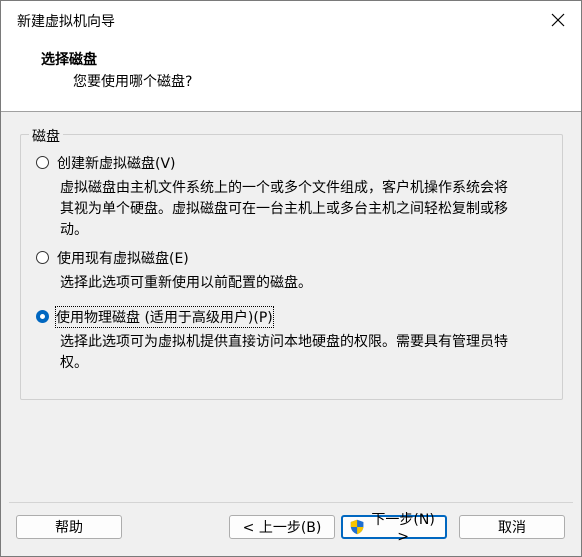  I want to click on option-description-use-physical-disk: 选择此选项可为虚拟机提供直接访问本地硬盘的权限。需要具有管理员特 权。, so click(306, 353).